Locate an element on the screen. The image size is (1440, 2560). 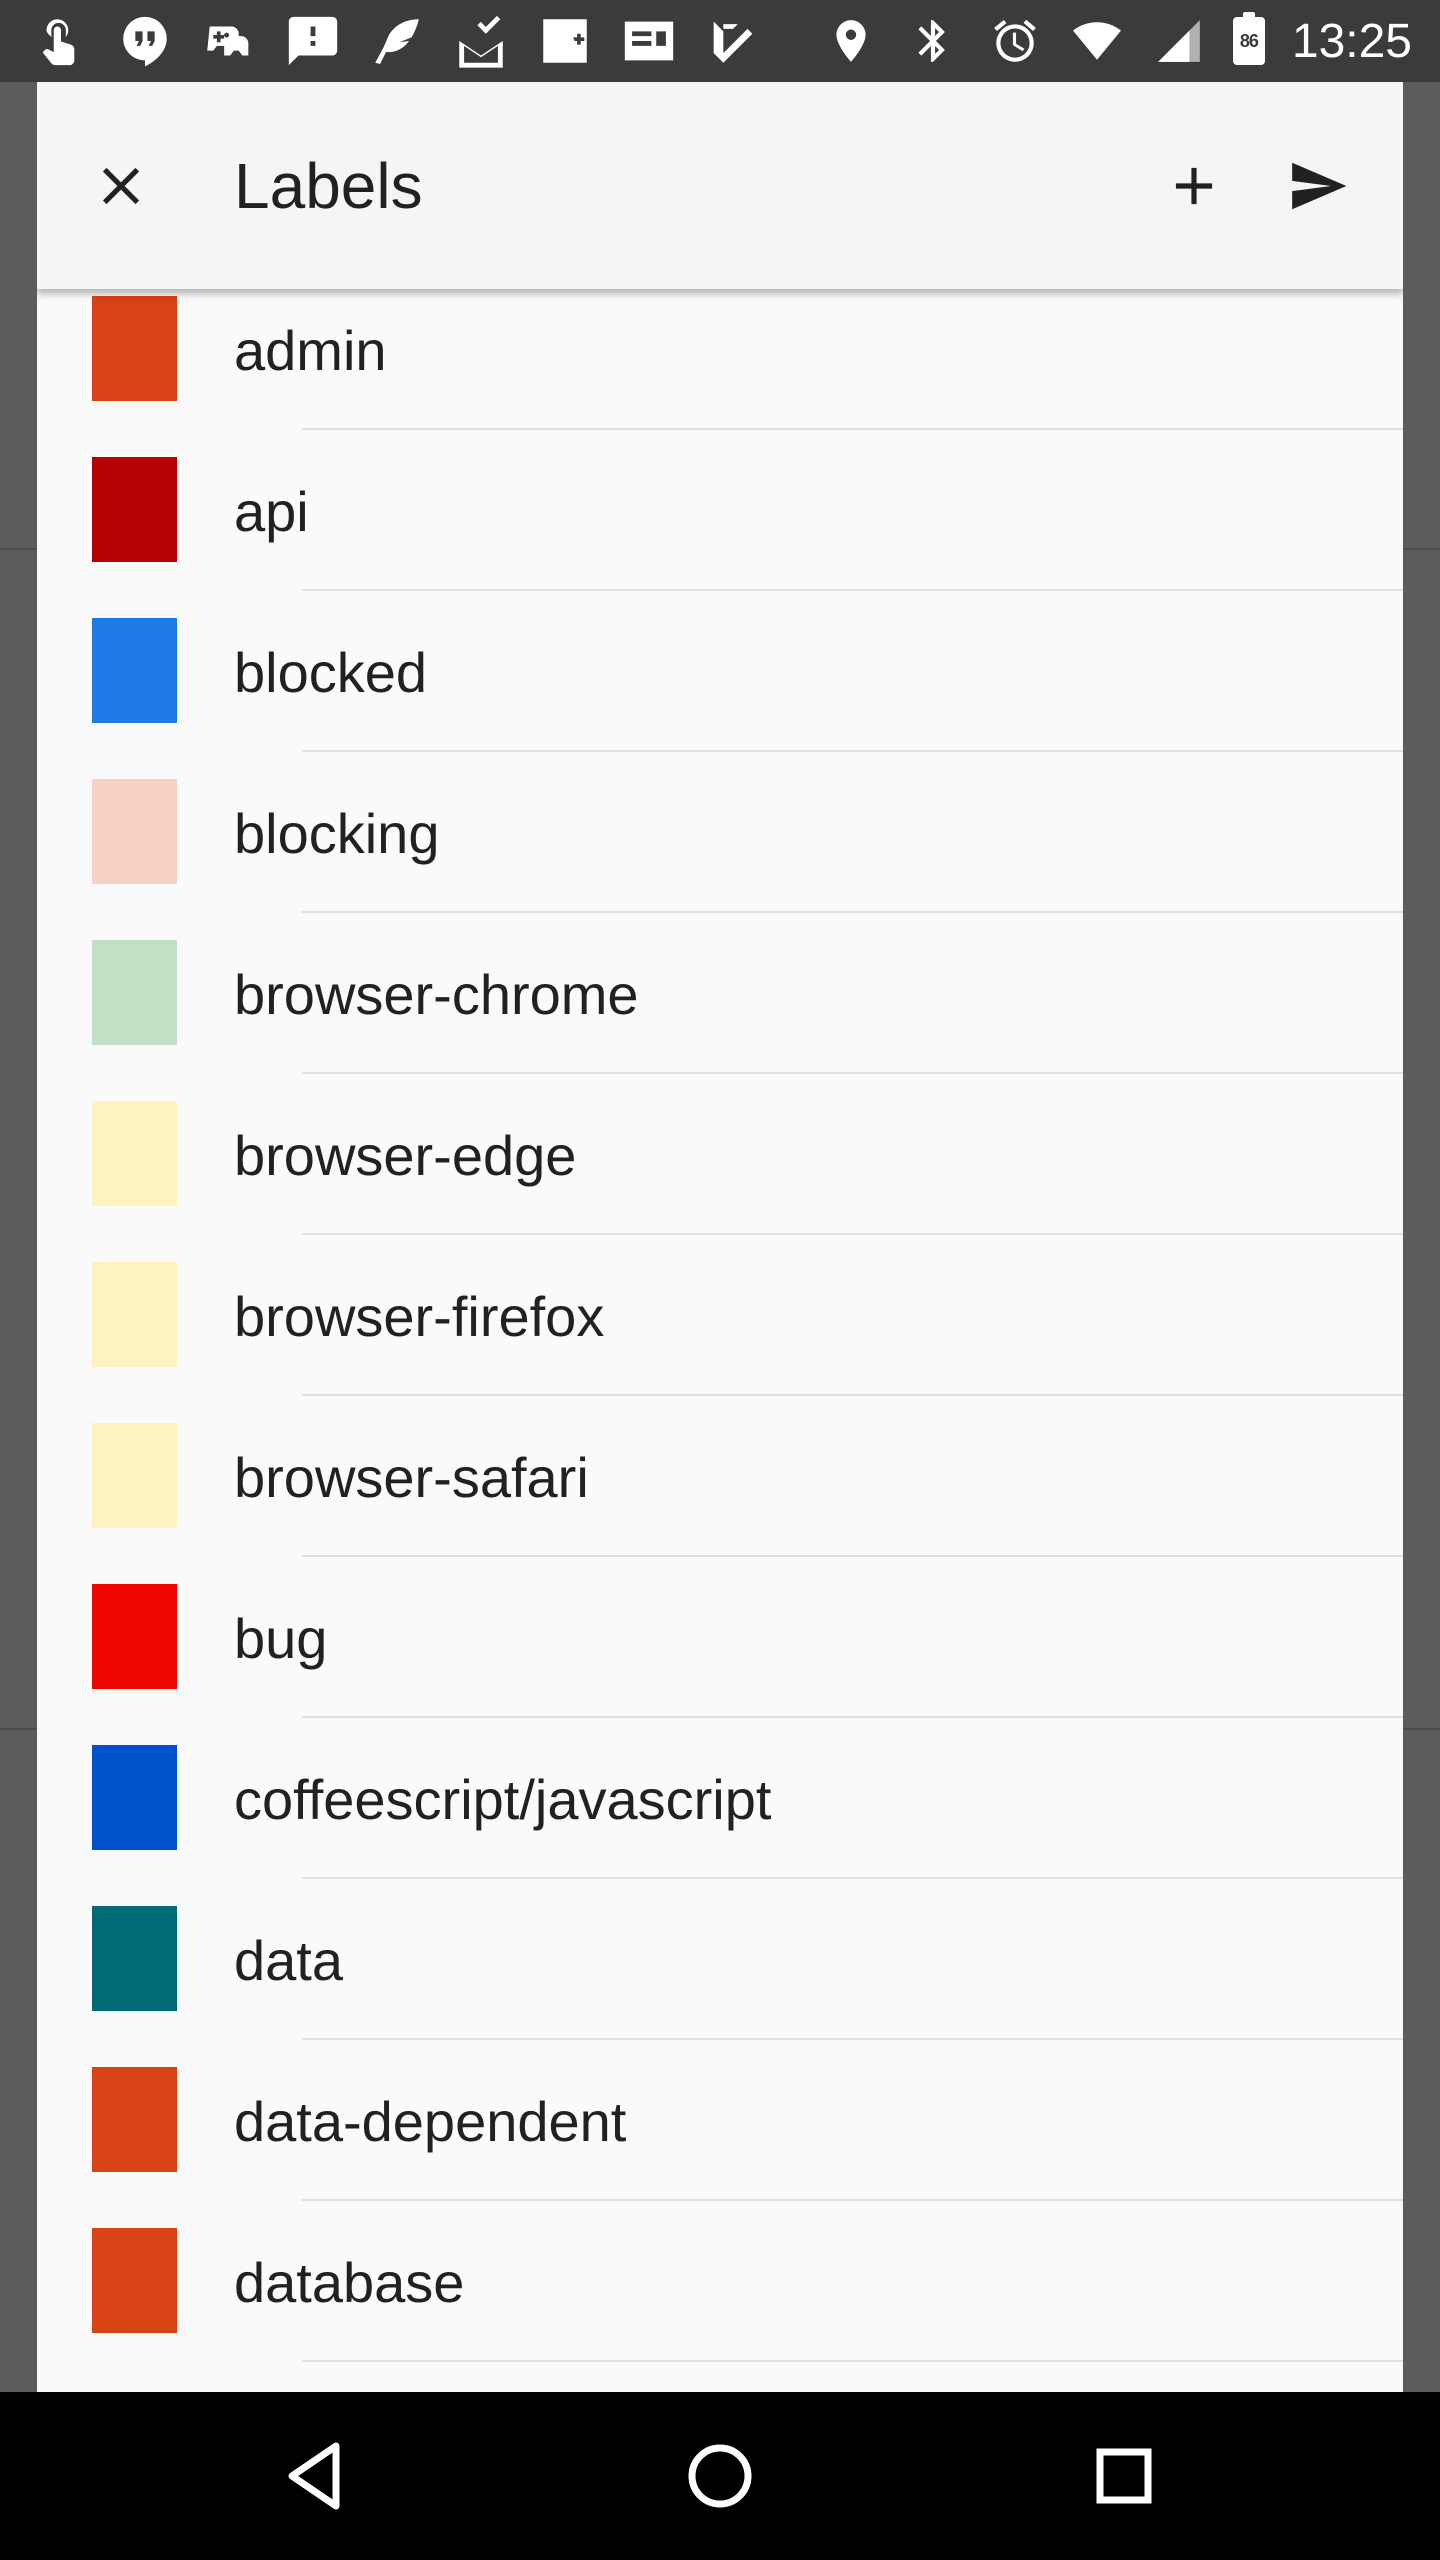
back-button is located at coordinates (316, 2476).